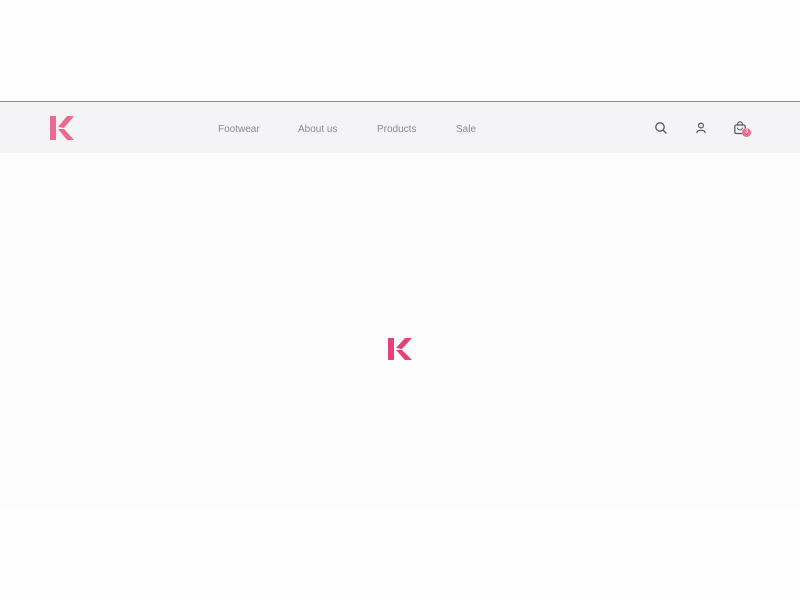  Describe the element at coordinates (746, 132) in the screenshot. I see `cart-count-badge: 3` at that location.